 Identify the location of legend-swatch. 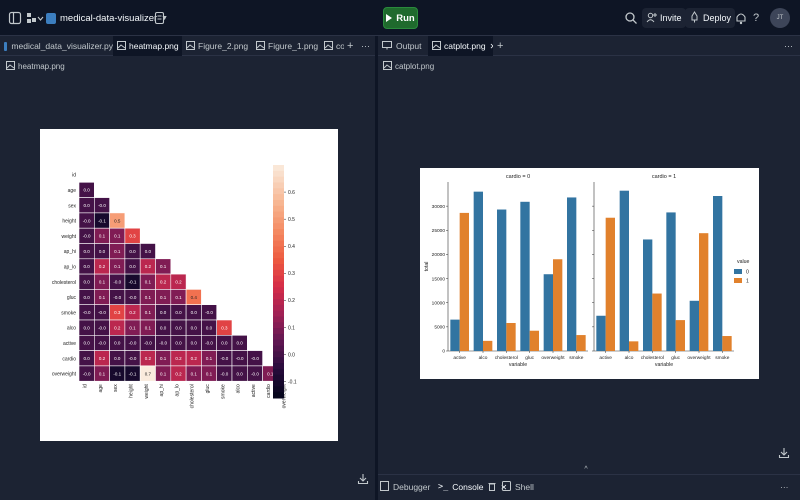
(738, 280).